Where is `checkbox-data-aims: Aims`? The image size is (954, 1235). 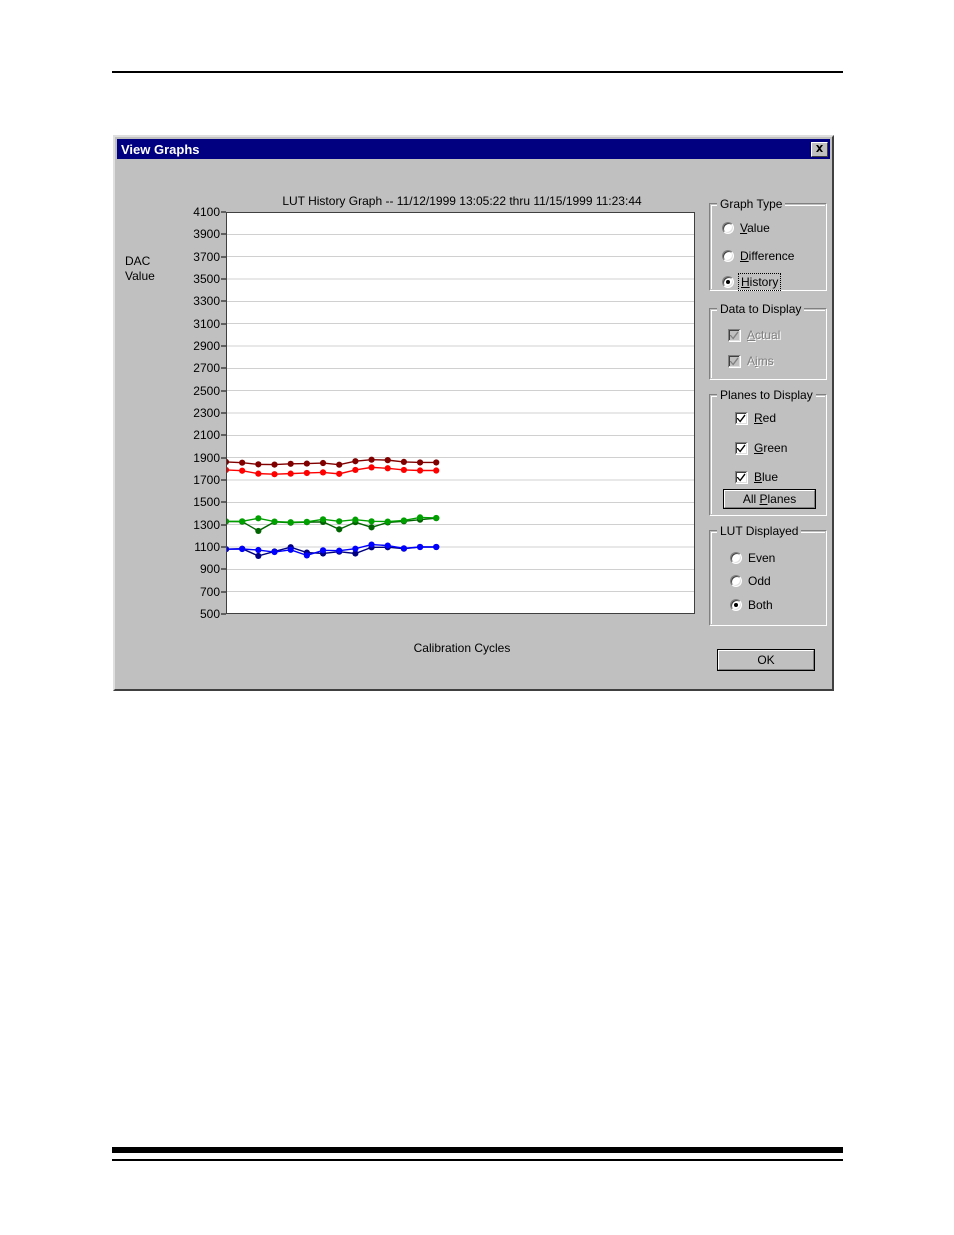
checkbox-data-aims: Aims is located at coordinates (751, 361).